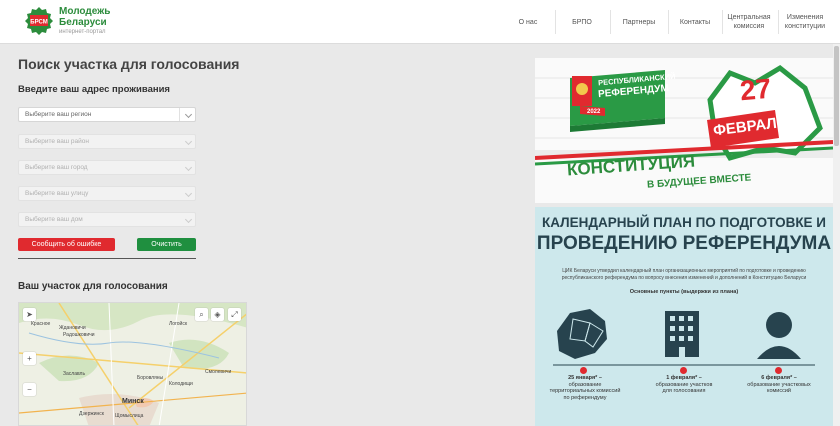  What do you see at coordinates (54, 219) in the screenshot?
I see `house-select-value: Выберите ваш дом` at bounding box center [54, 219].